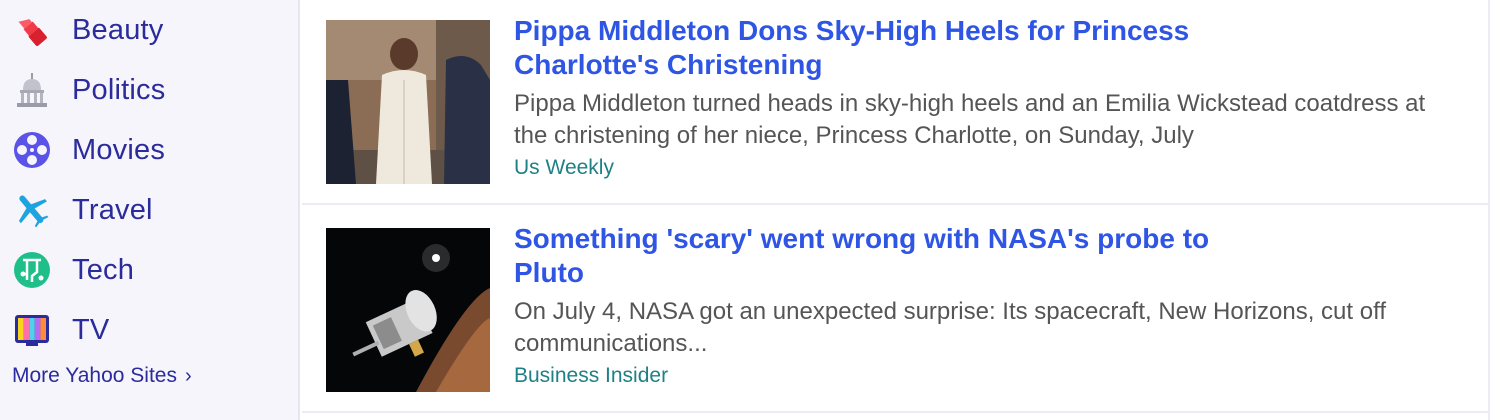  Describe the element at coordinates (32, 210) in the screenshot. I see `airplane-icon` at that location.